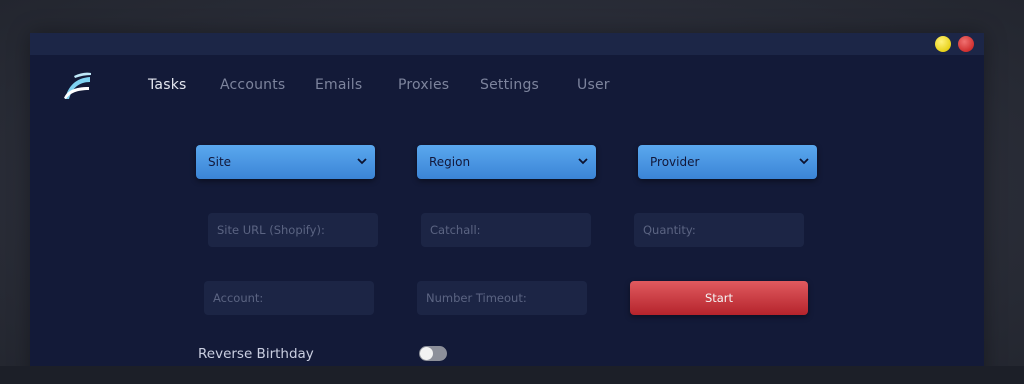  What do you see at coordinates (285, 162) in the screenshot?
I see `site-select: Site` at bounding box center [285, 162].